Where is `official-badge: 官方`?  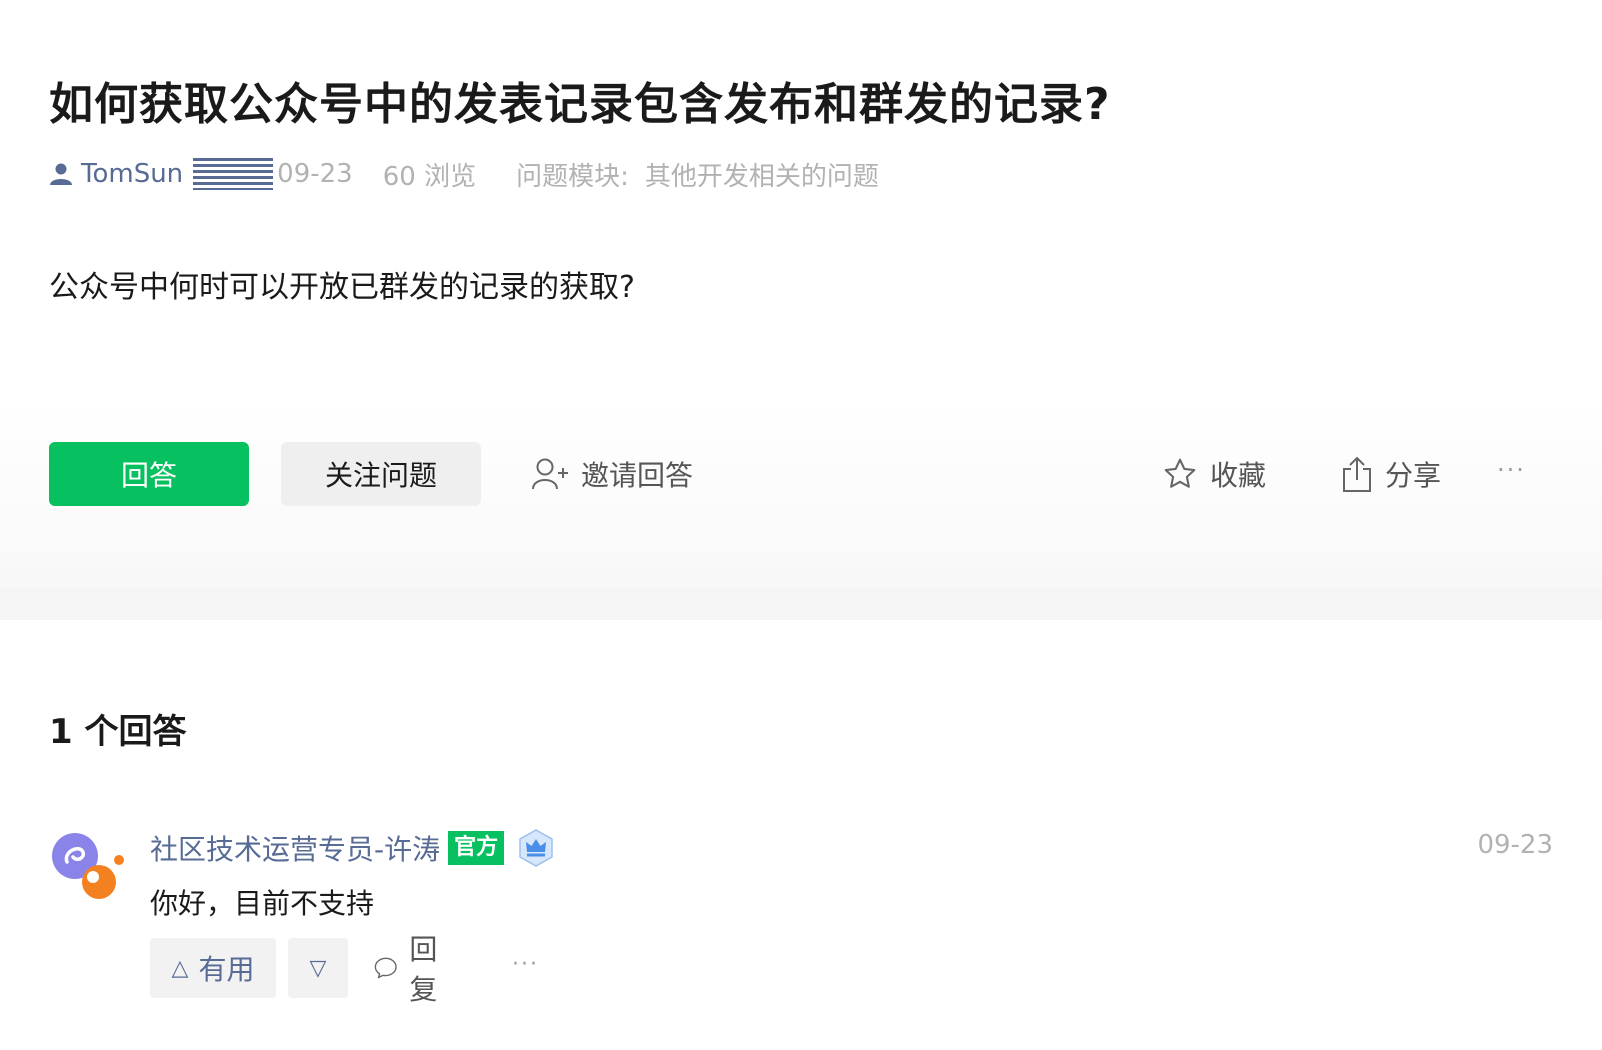
official-badge: 官方 is located at coordinates (476, 848).